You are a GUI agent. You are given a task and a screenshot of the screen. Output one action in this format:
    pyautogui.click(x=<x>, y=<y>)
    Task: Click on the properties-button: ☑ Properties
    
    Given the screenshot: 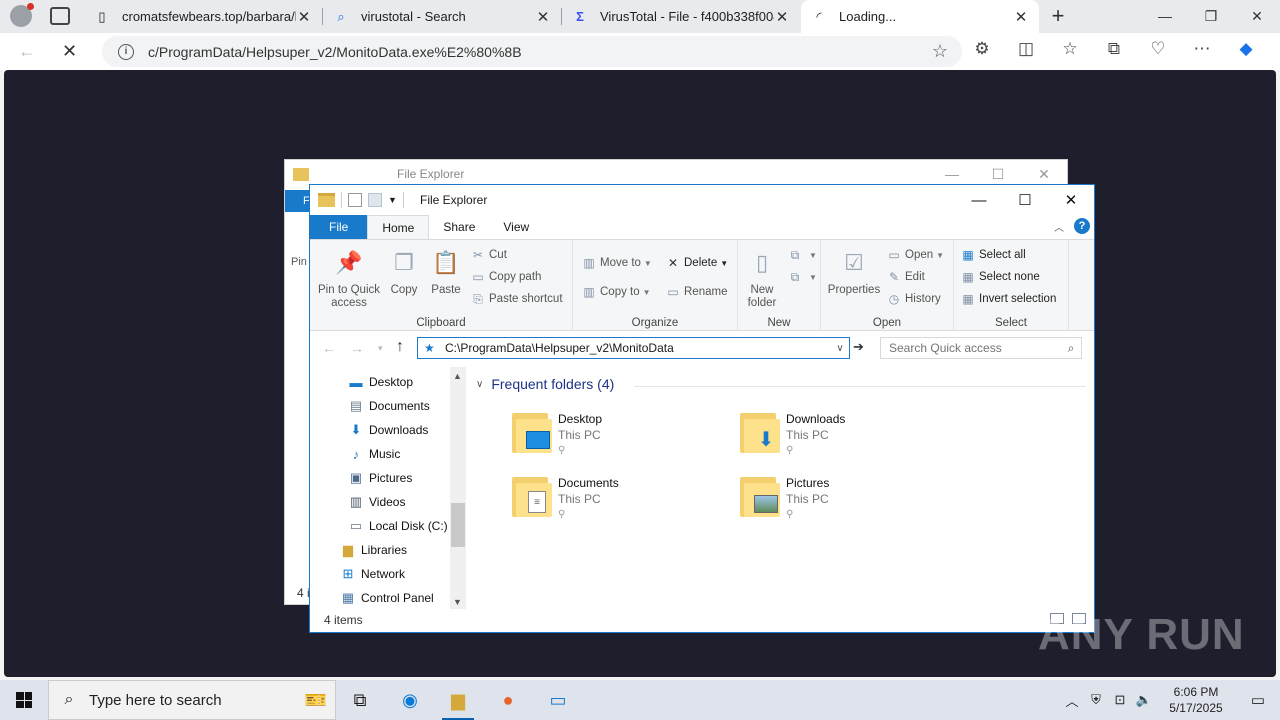 What is the action you would take?
    pyautogui.click(x=854, y=271)
    